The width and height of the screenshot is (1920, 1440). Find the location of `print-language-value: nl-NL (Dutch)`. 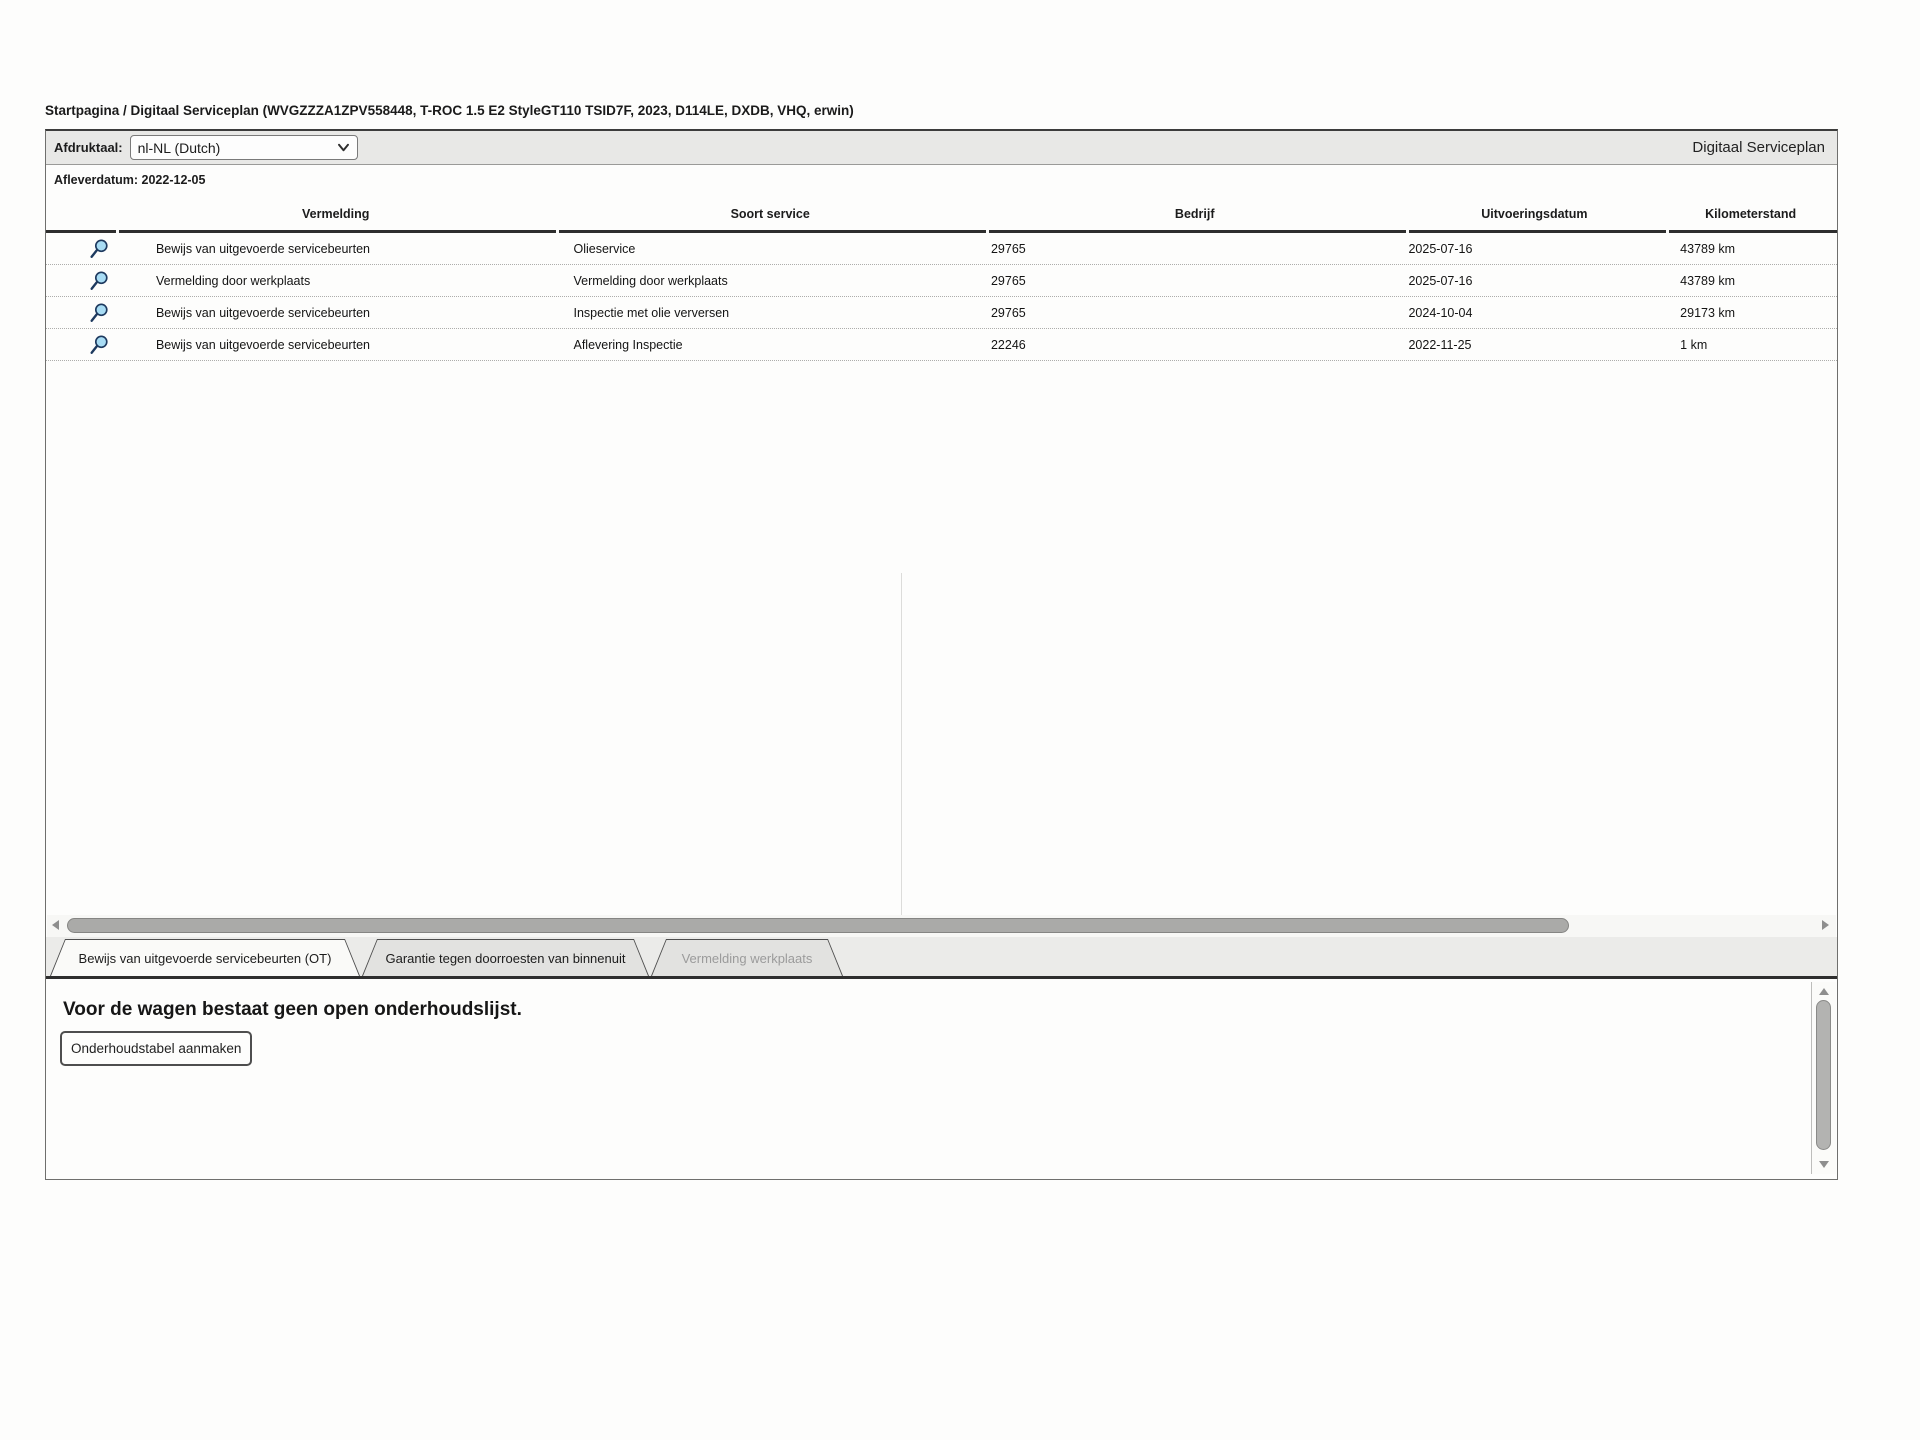

print-language-value: nl-NL (Dutch) is located at coordinates (179, 147).